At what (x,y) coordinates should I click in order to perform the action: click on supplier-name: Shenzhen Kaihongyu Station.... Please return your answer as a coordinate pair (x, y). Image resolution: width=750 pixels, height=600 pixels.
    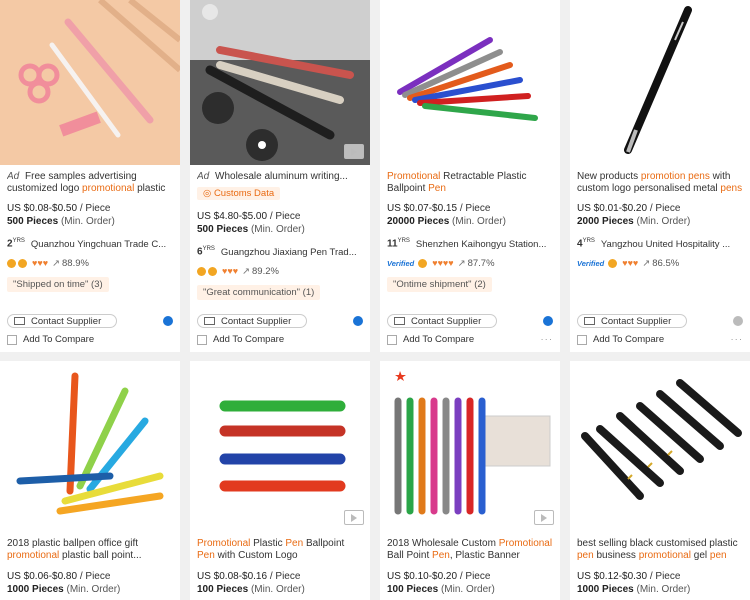
    Looking at the image, I should click on (481, 244).